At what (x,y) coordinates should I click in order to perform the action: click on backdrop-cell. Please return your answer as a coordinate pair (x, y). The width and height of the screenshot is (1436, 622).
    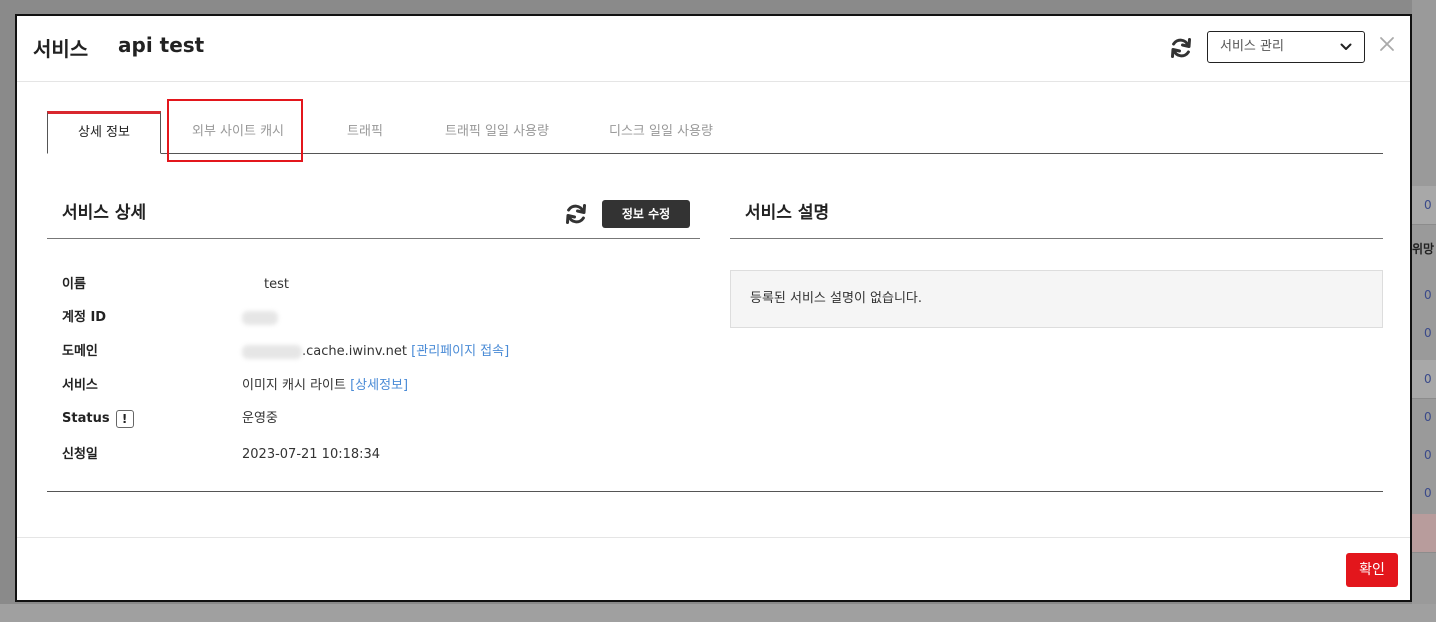
    Looking at the image, I should click on (1424, 533).